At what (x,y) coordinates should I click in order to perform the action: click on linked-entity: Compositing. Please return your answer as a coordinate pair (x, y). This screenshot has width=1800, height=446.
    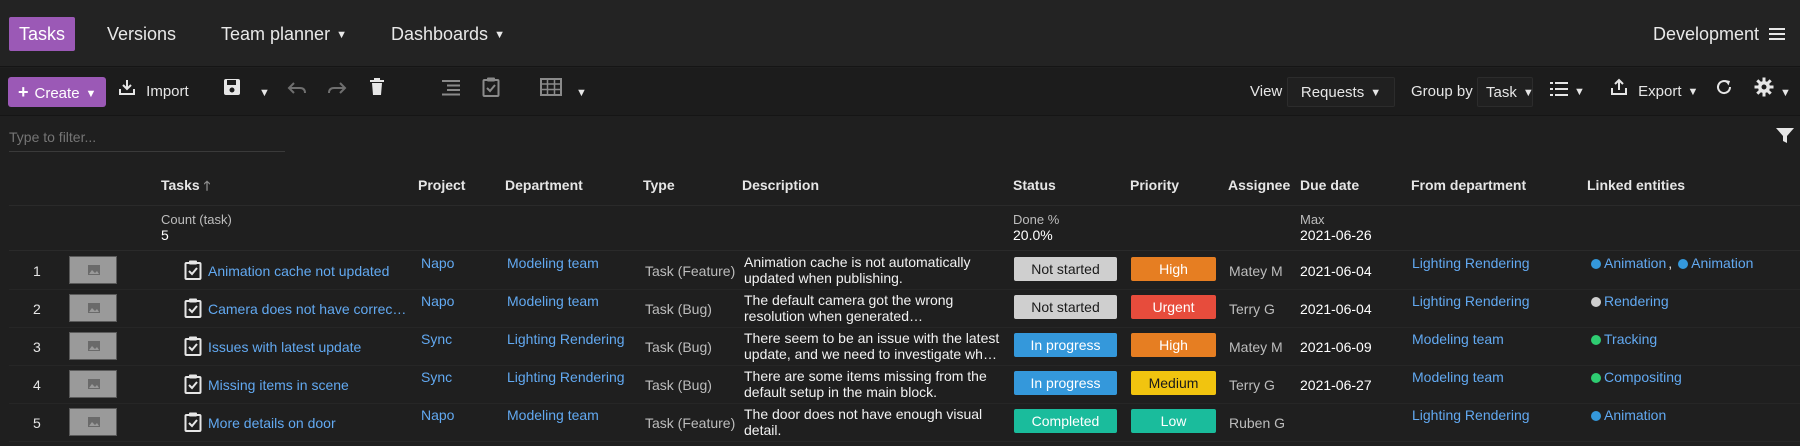
    Looking at the image, I should click on (1636, 377).